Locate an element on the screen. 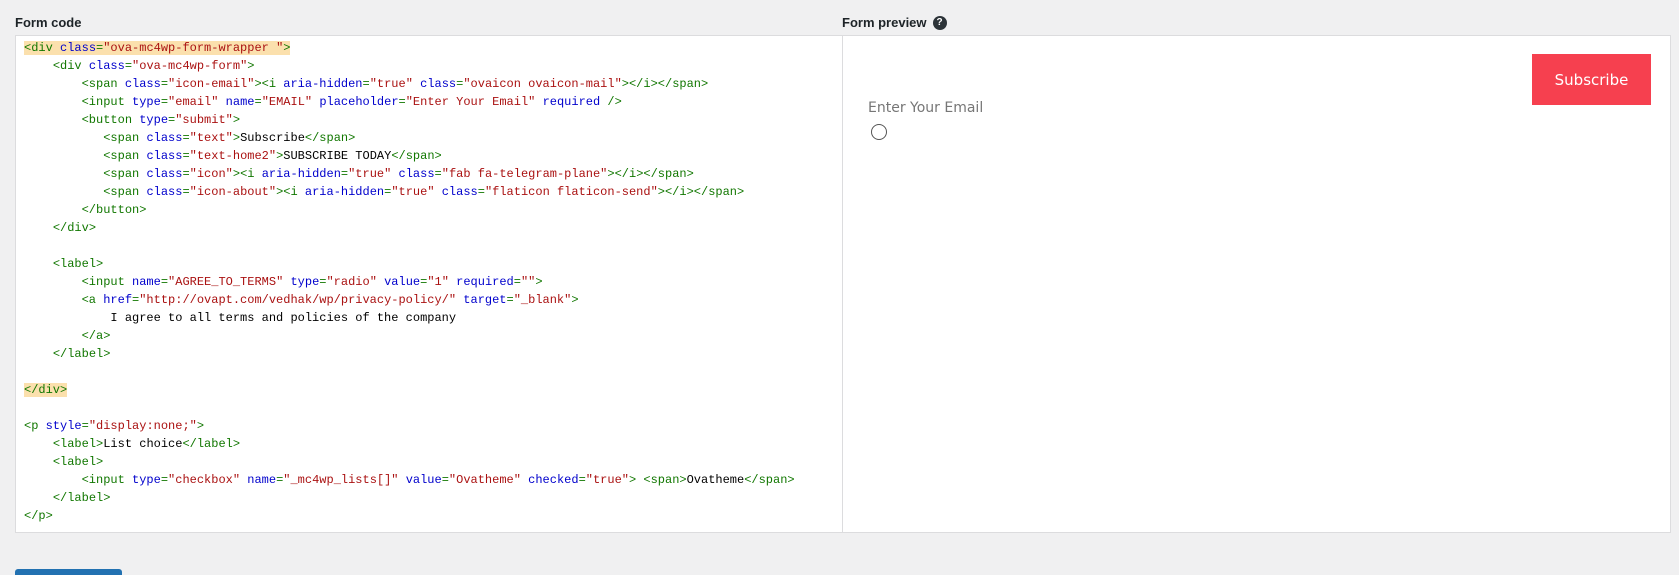 The image size is (1679, 575). code-token: "Enter Your Email" is located at coordinates (470, 102).